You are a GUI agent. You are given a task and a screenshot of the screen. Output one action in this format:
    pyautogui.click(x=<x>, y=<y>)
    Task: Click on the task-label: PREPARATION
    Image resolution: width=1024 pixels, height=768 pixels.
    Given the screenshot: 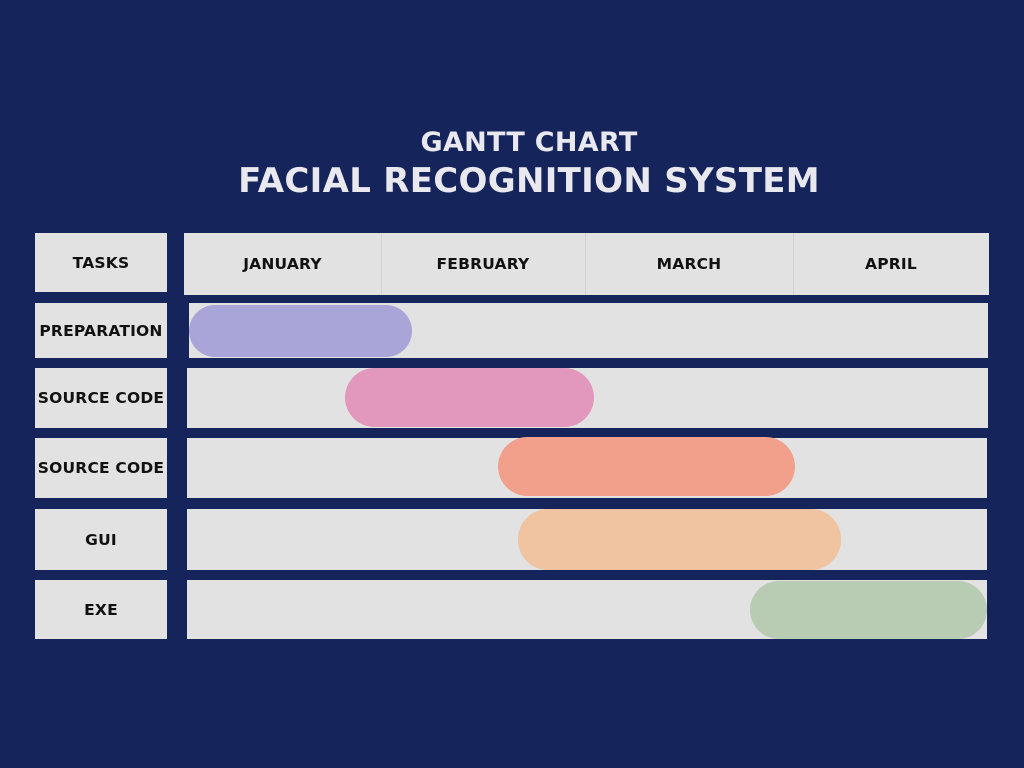 What is the action you would take?
    pyautogui.click(x=101, y=330)
    